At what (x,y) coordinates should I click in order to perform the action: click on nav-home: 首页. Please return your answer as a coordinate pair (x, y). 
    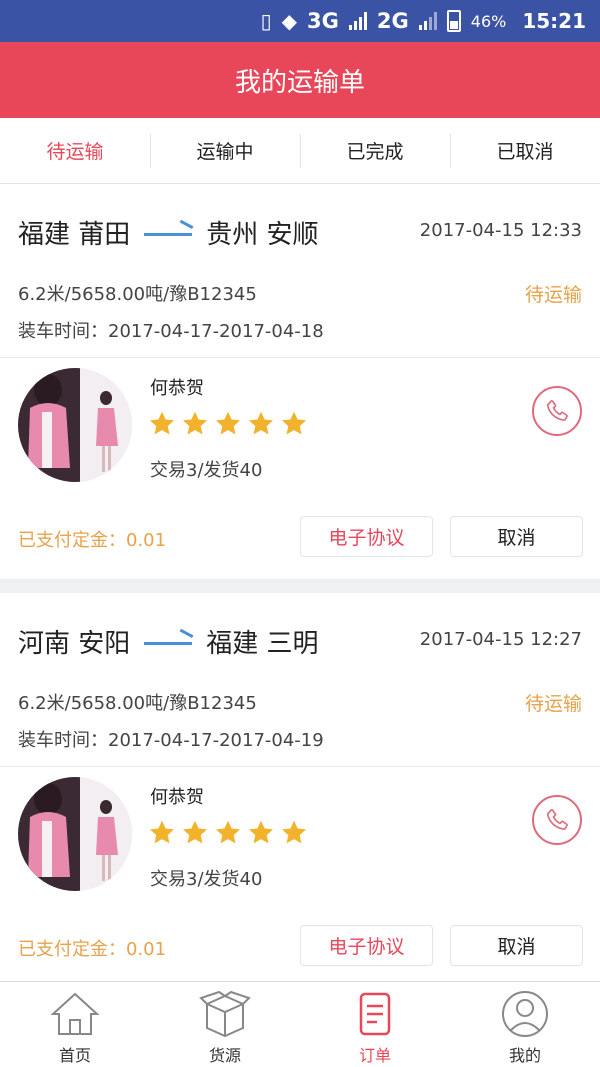
    Looking at the image, I should click on (75, 1024).